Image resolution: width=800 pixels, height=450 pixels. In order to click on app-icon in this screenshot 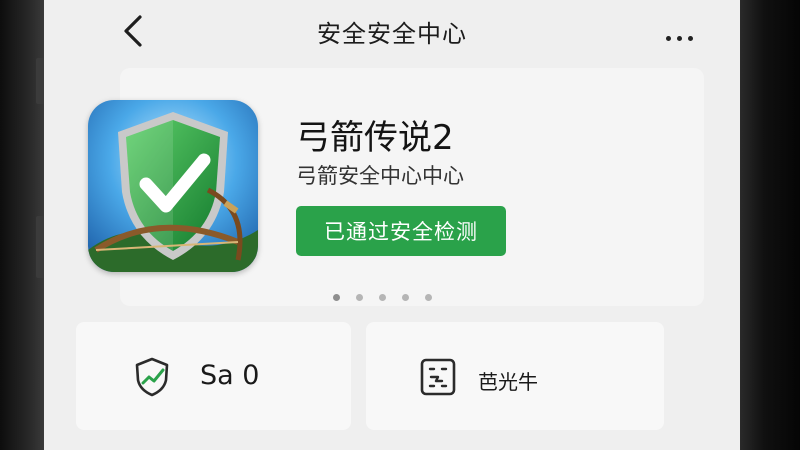, I will do `click(173, 186)`.